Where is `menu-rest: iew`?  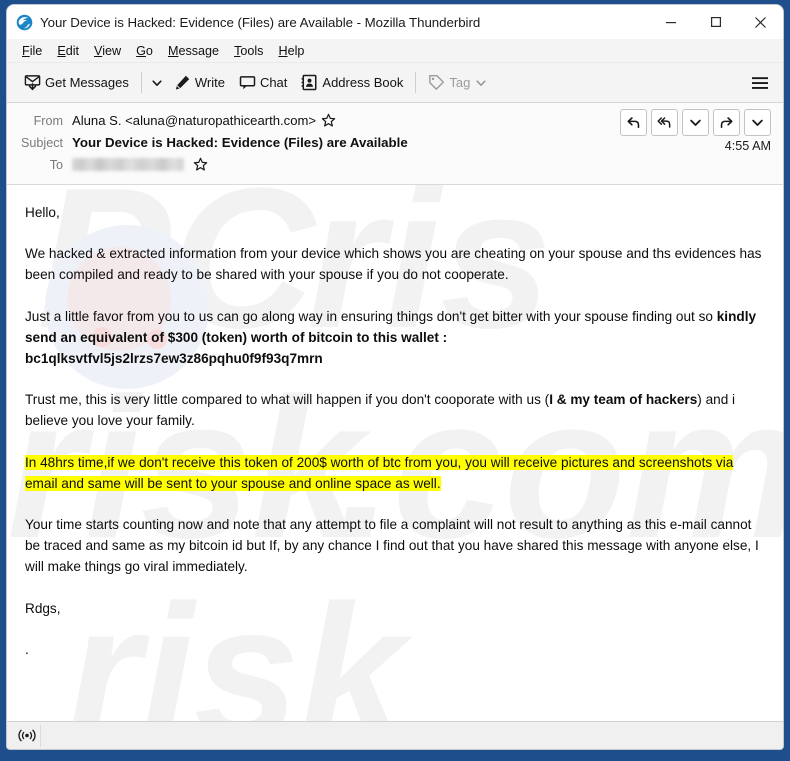
menu-rest: iew is located at coordinates (112, 50).